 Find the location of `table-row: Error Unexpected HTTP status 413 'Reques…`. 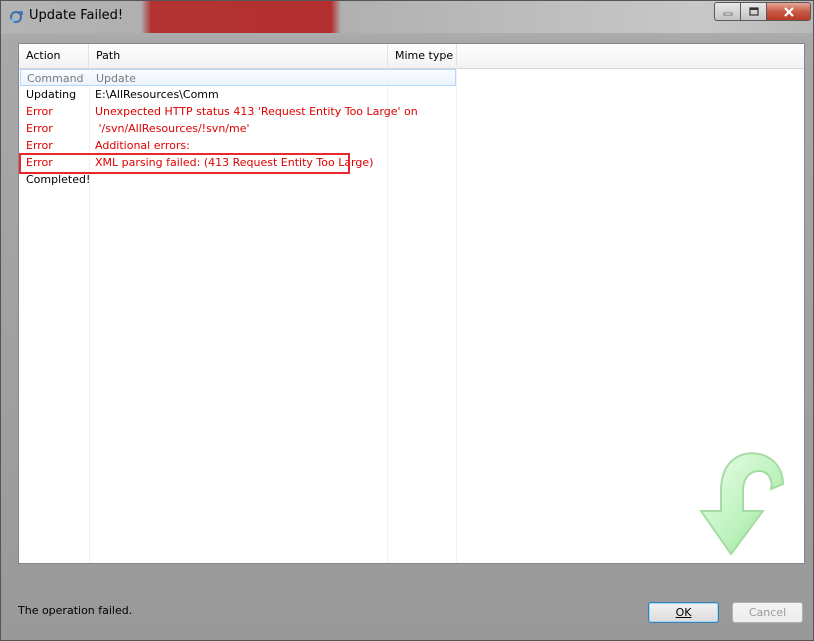

table-row: Error Unexpected HTTP status 413 'Reques… is located at coordinates (238, 111).